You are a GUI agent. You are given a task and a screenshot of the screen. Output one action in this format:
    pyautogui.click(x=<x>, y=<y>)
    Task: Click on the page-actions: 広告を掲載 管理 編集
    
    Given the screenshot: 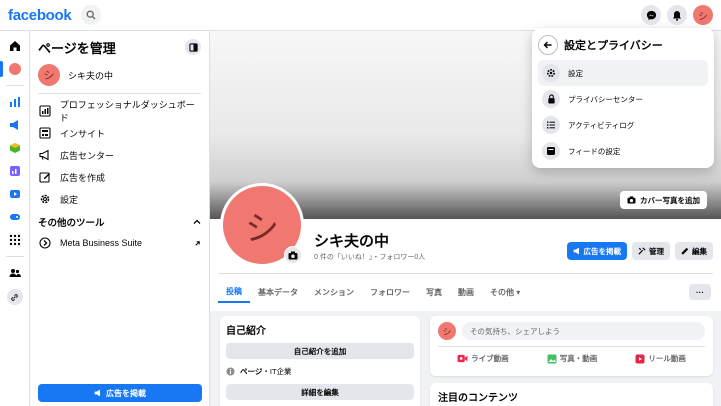 What is the action you would take?
    pyautogui.click(x=639, y=251)
    